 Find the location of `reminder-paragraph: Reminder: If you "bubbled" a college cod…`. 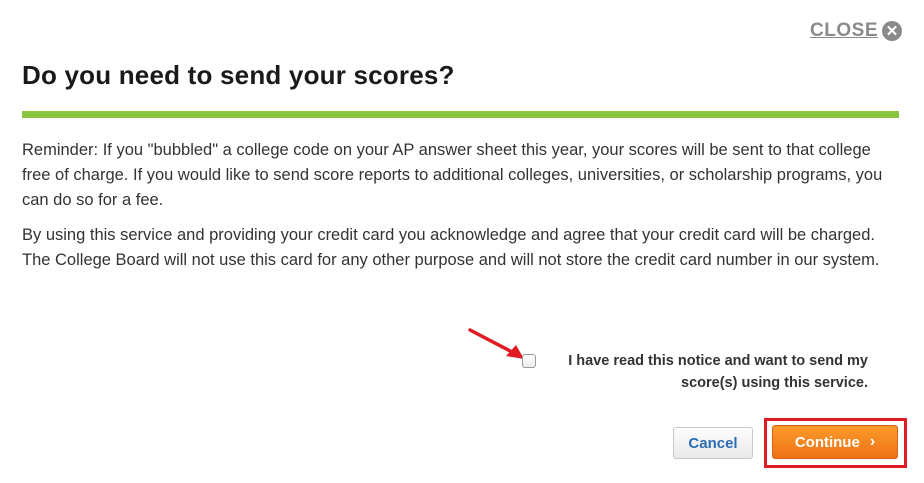

reminder-paragraph: Reminder: If you "bubbled" a college cod… is located at coordinates (452, 175).